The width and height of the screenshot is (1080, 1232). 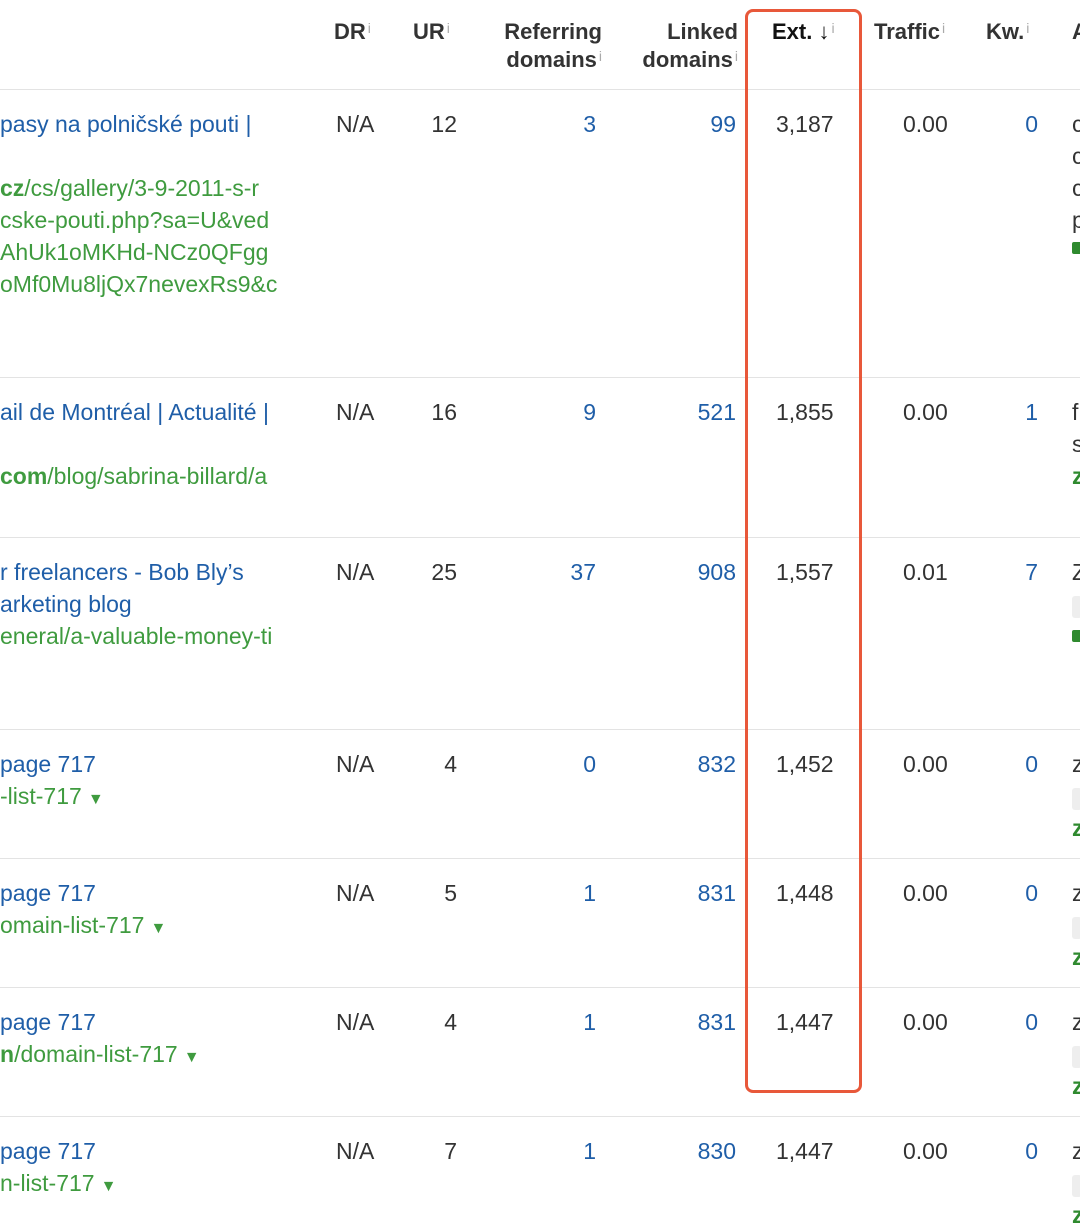 I want to click on column-header-linked-domains: Linked domains i, so click(x=682, y=46).